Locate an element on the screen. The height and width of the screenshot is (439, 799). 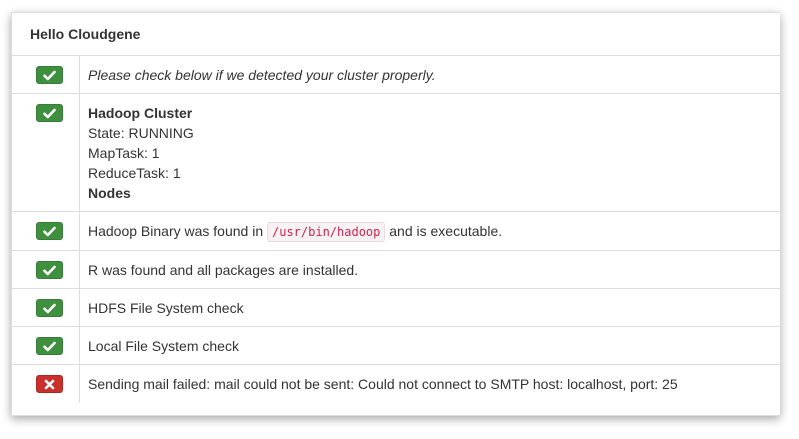
cross-icon is located at coordinates (49, 384).